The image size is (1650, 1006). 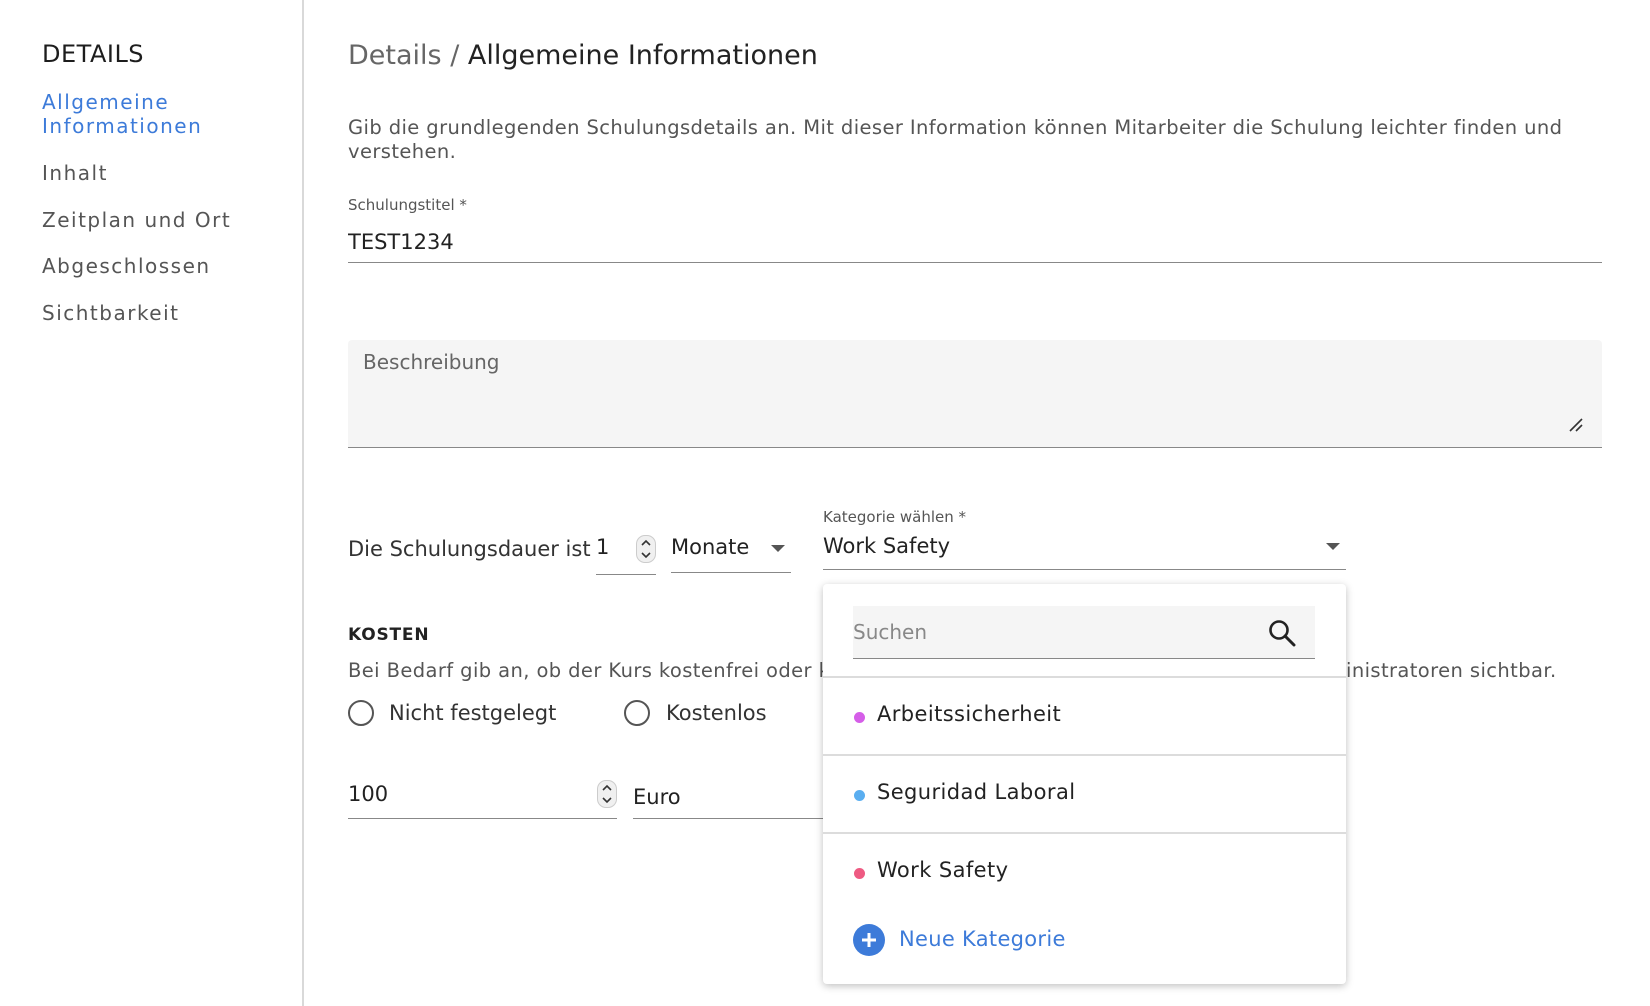 What do you see at coordinates (368, 794) in the screenshot?
I see `cost-amount-value: 100` at bounding box center [368, 794].